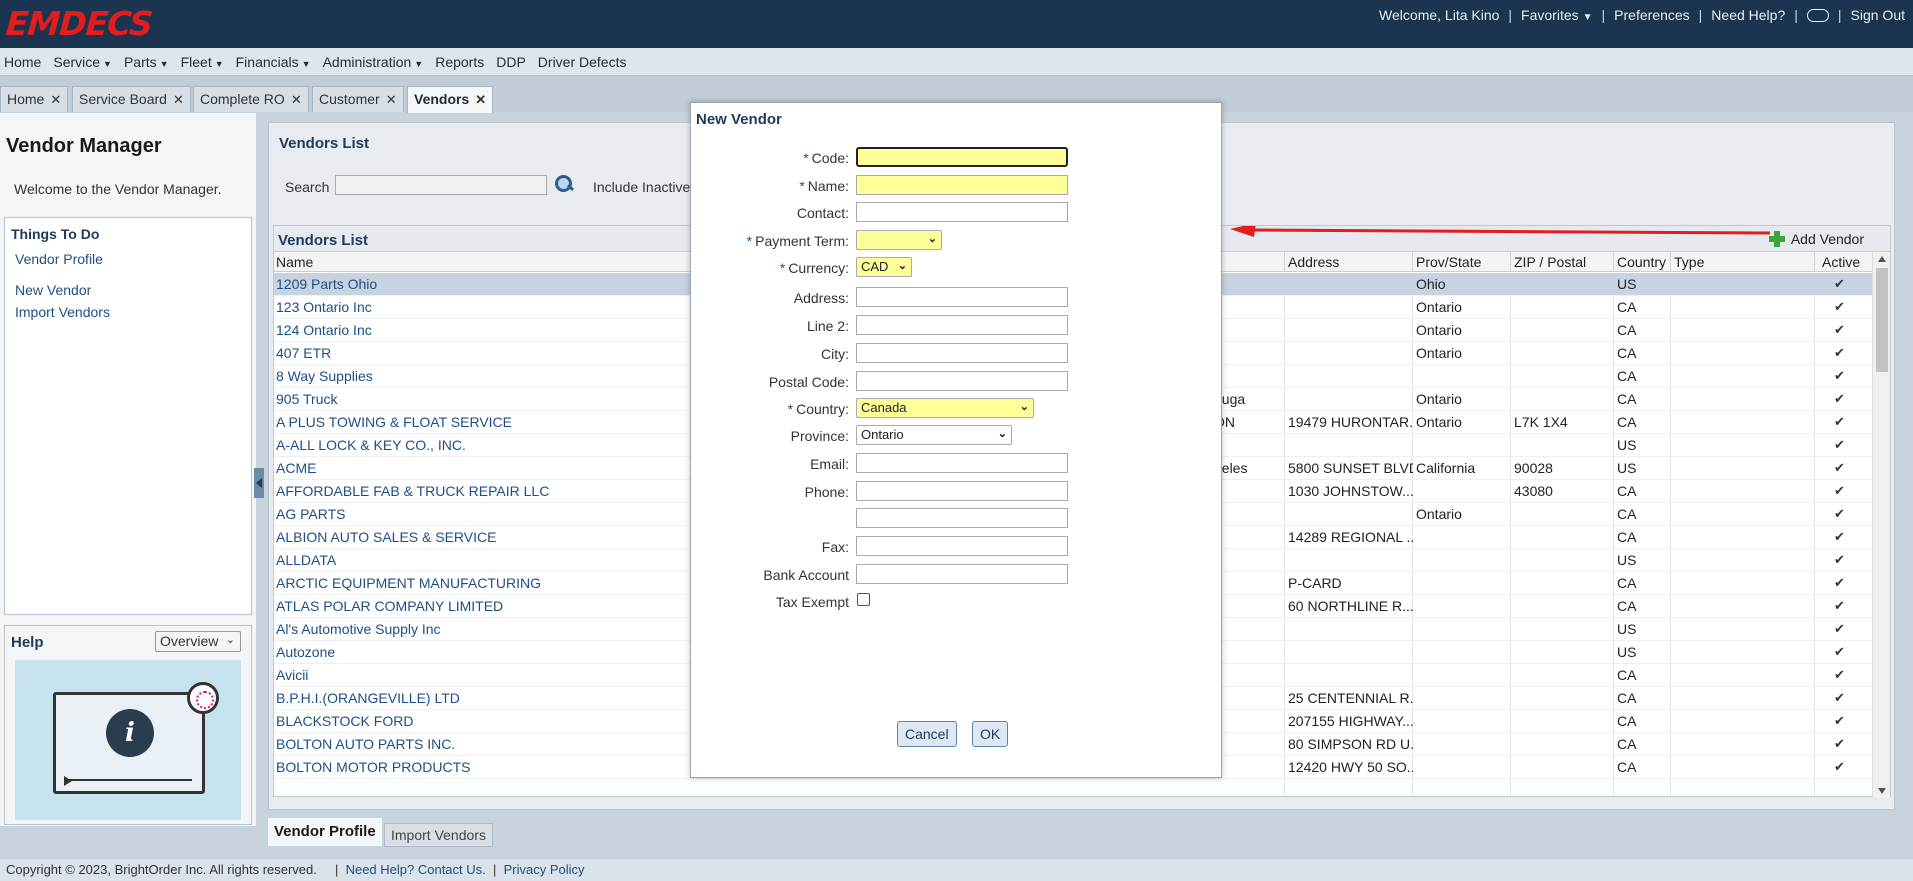 This screenshot has width=1913, height=881. I want to click on preferences-link: Preferences, so click(1651, 15).